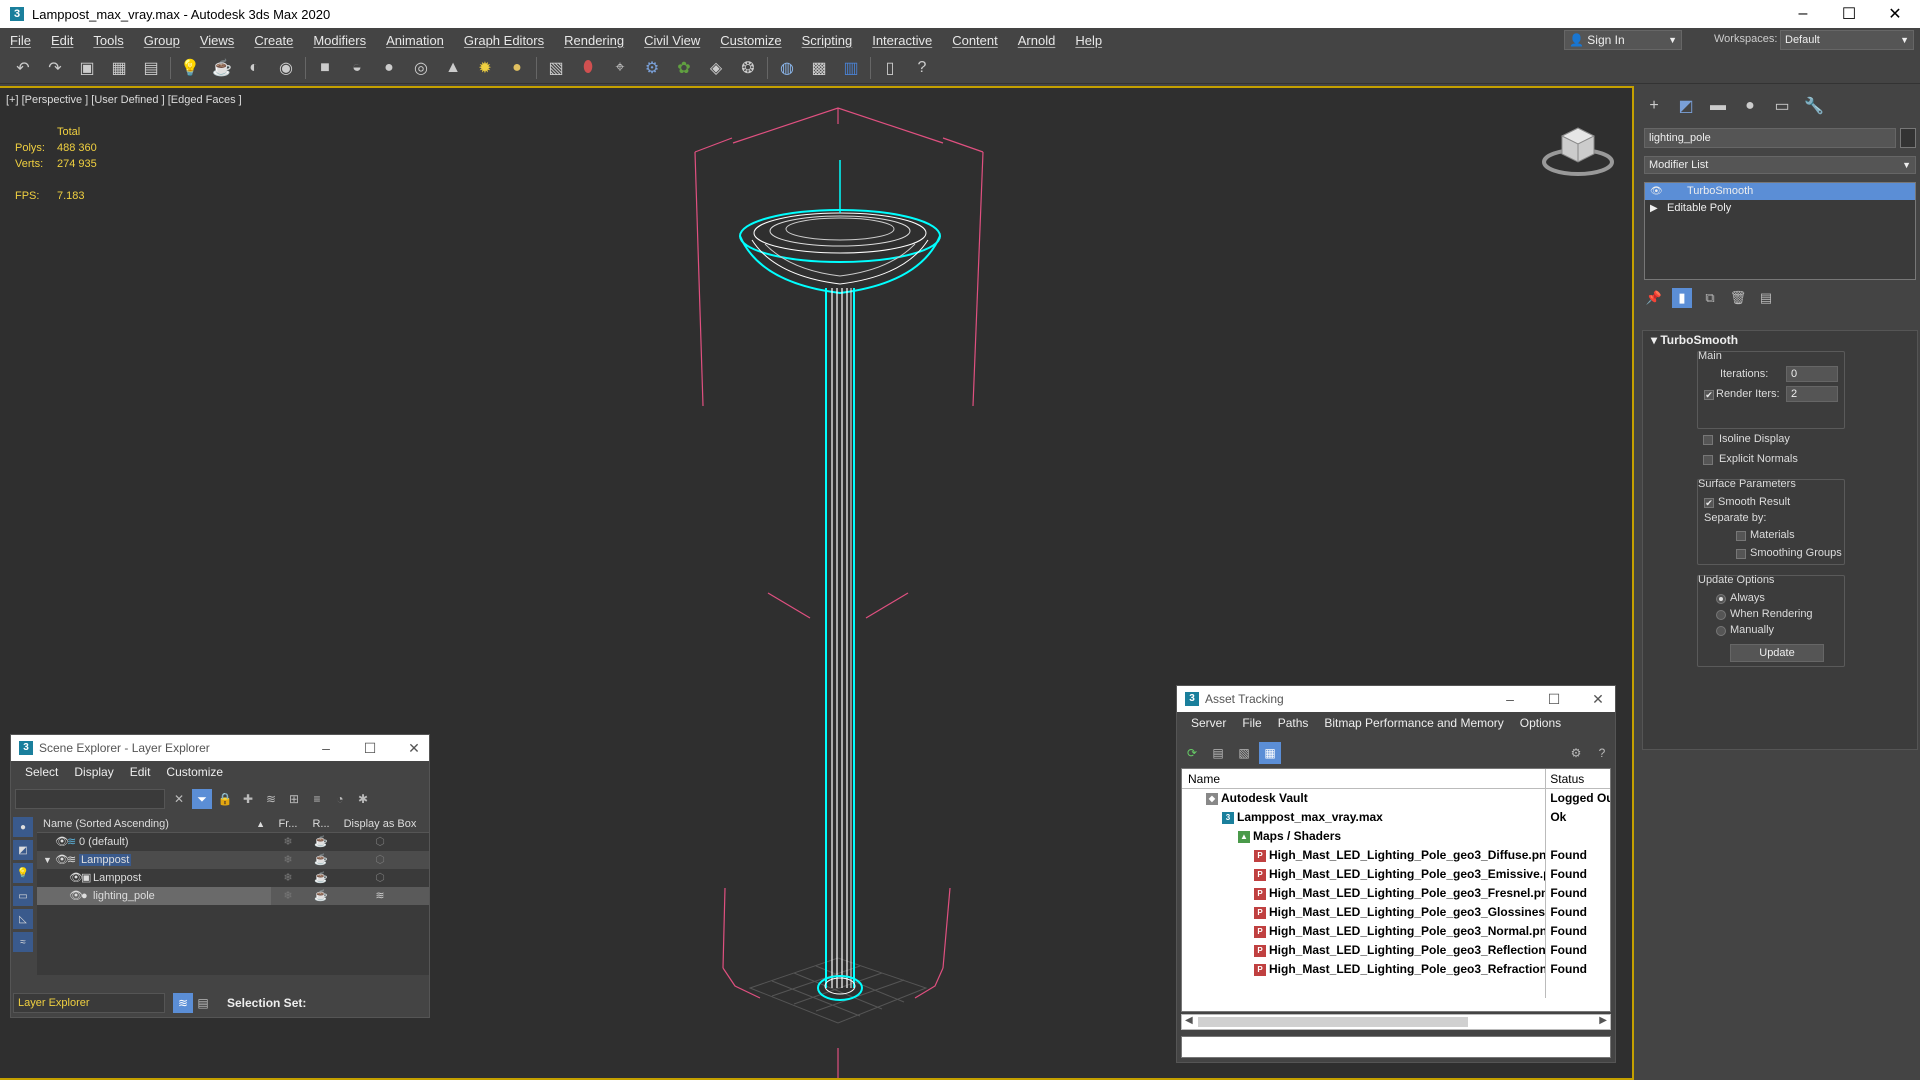  Describe the element at coordinates (89, 1003) in the screenshot. I see `explorer-mode-dropdown: Layer Explorer` at that location.